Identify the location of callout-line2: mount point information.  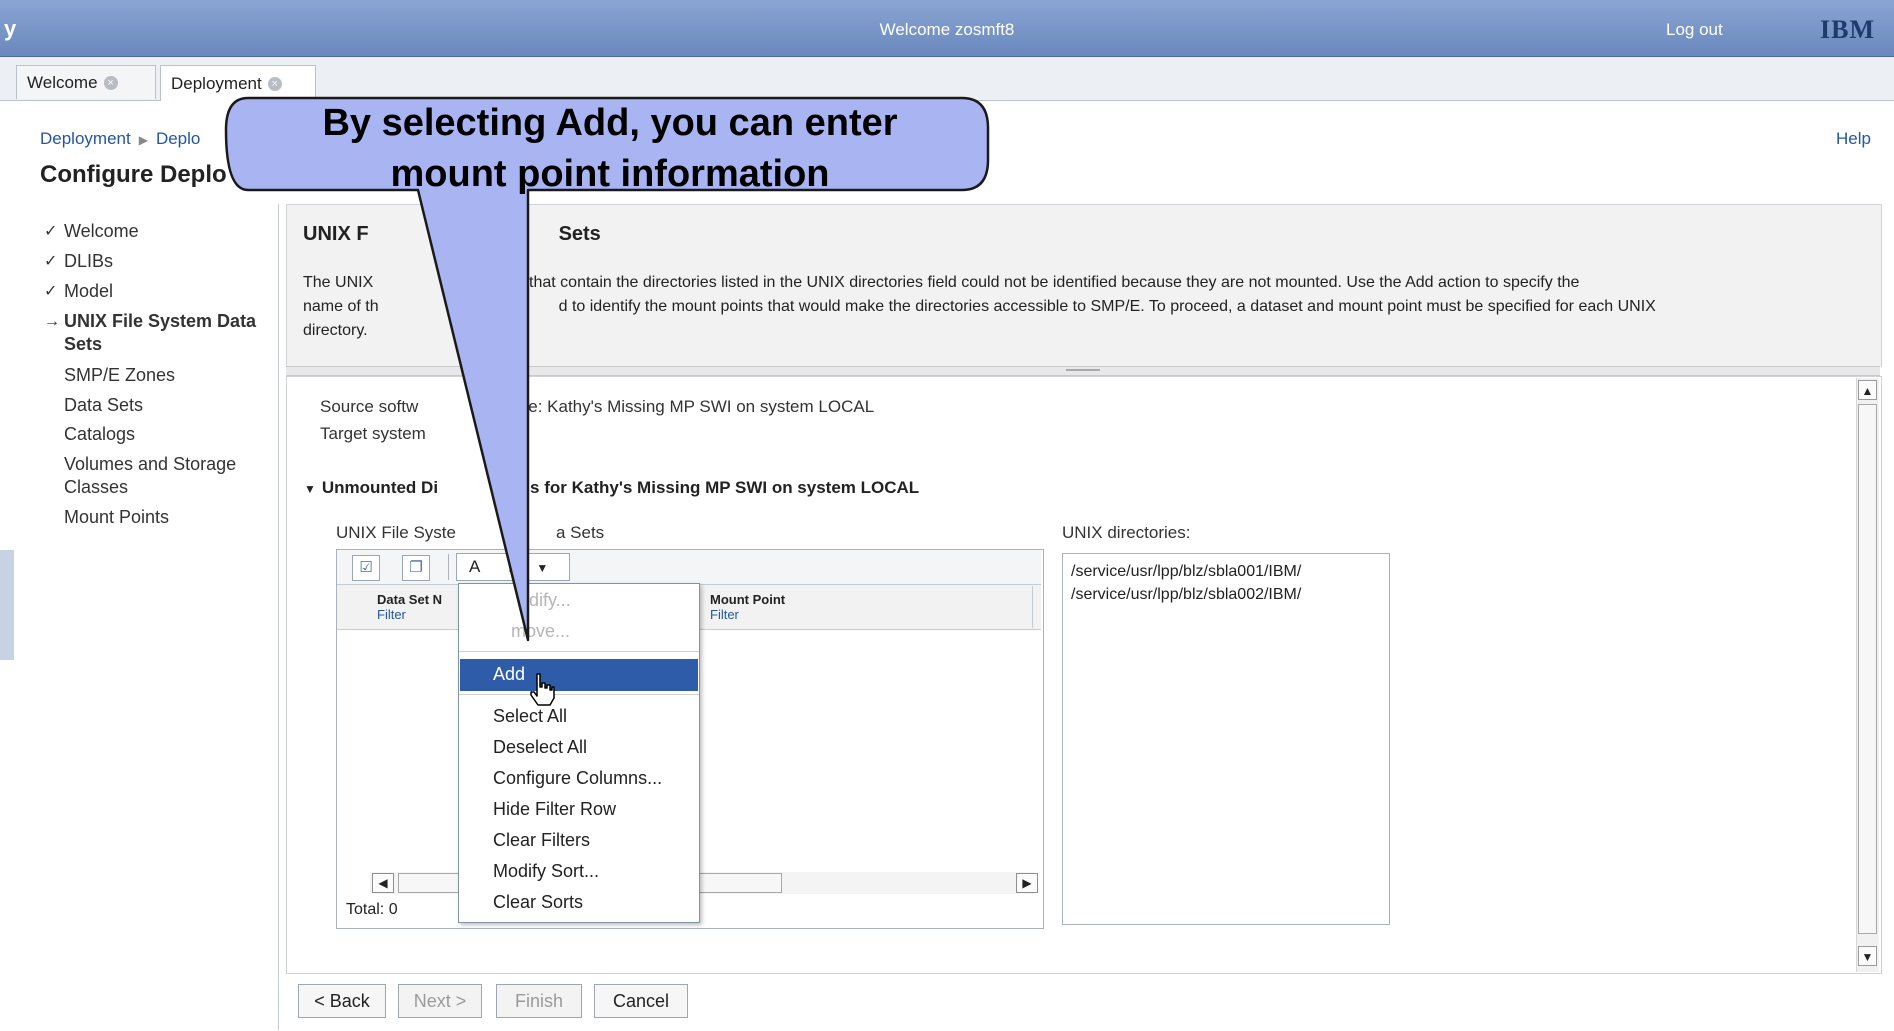
(610, 174).